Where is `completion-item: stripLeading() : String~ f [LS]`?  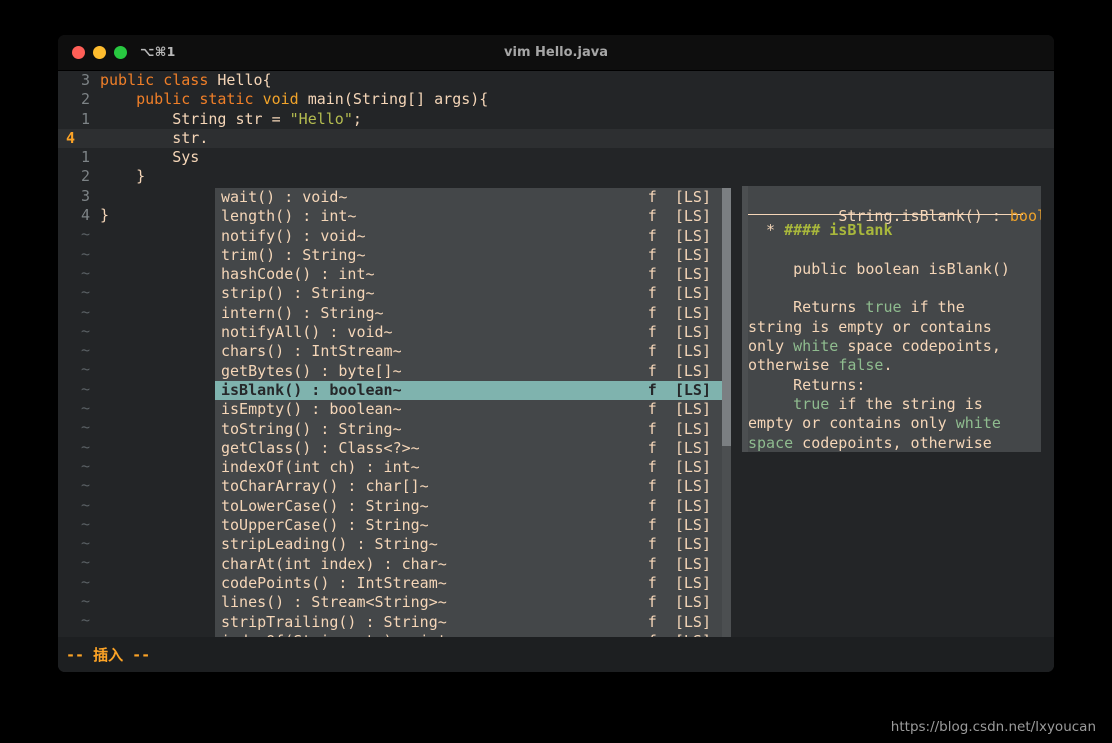
completion-item: stripLeading() : String~ f [LS] is located at coordinates (473, 544).